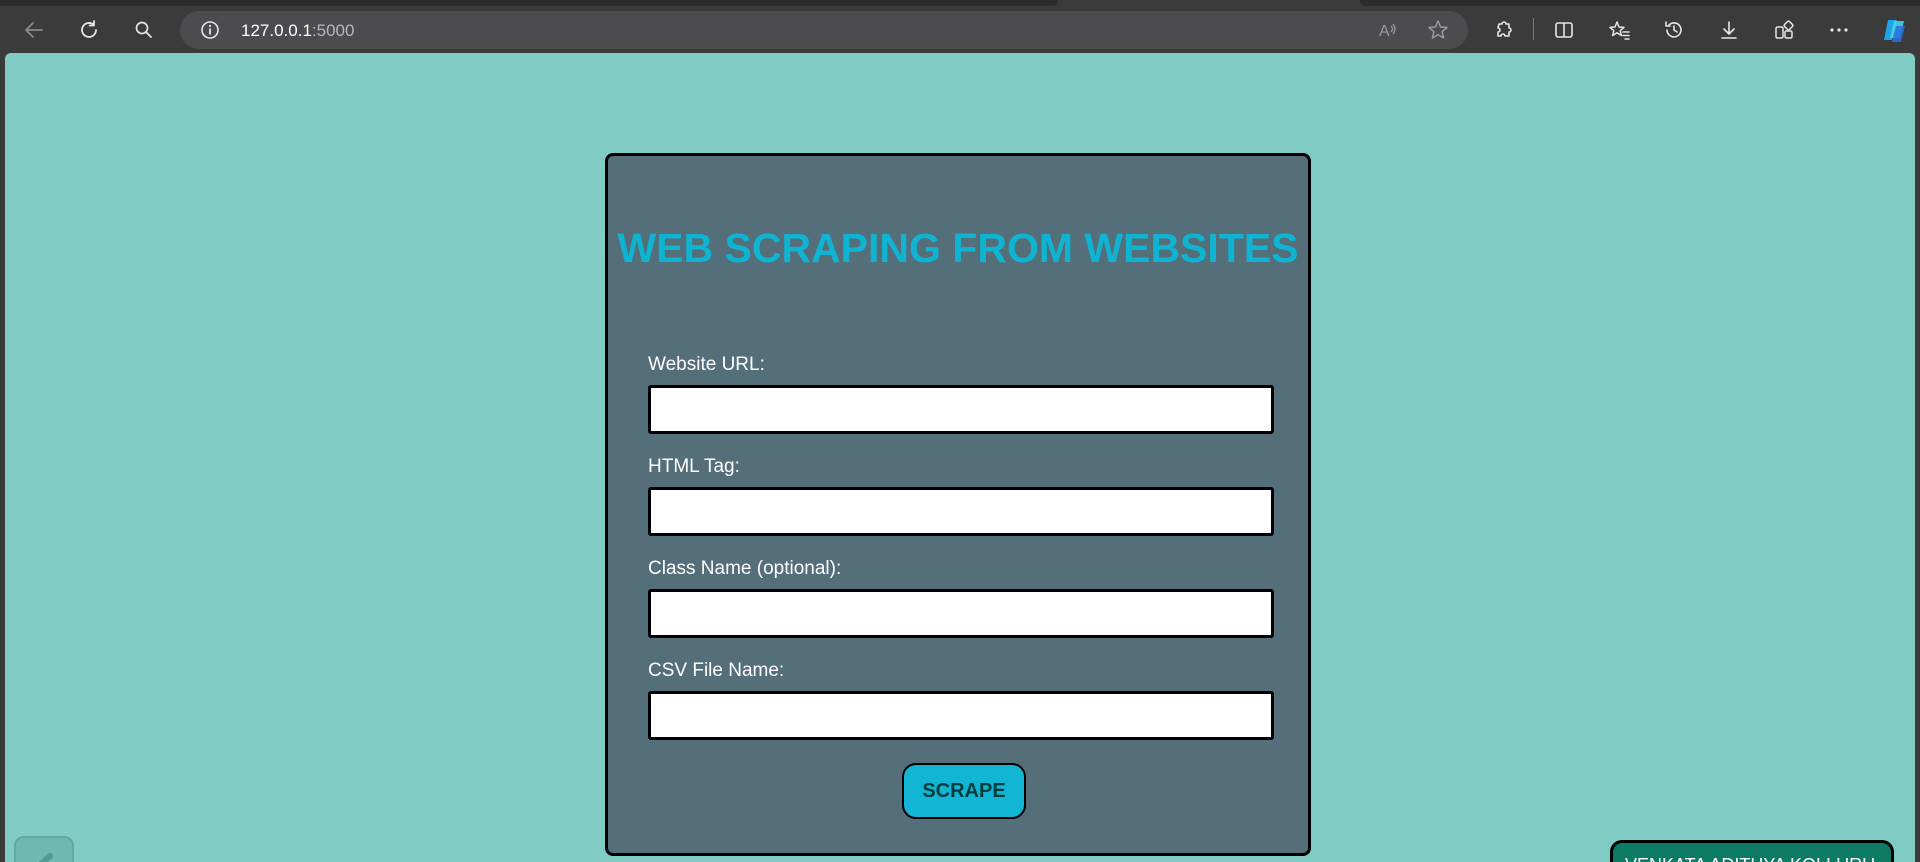 The height and width of the screenshot is (862, 1920). I want to click on page-title: WEB SCRAPING FROM WEBSITES, so click(958, 248).